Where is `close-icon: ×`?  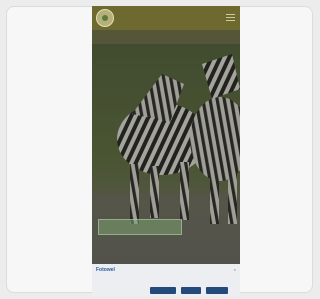 close-icon: × is located at coordinates (235, 269).